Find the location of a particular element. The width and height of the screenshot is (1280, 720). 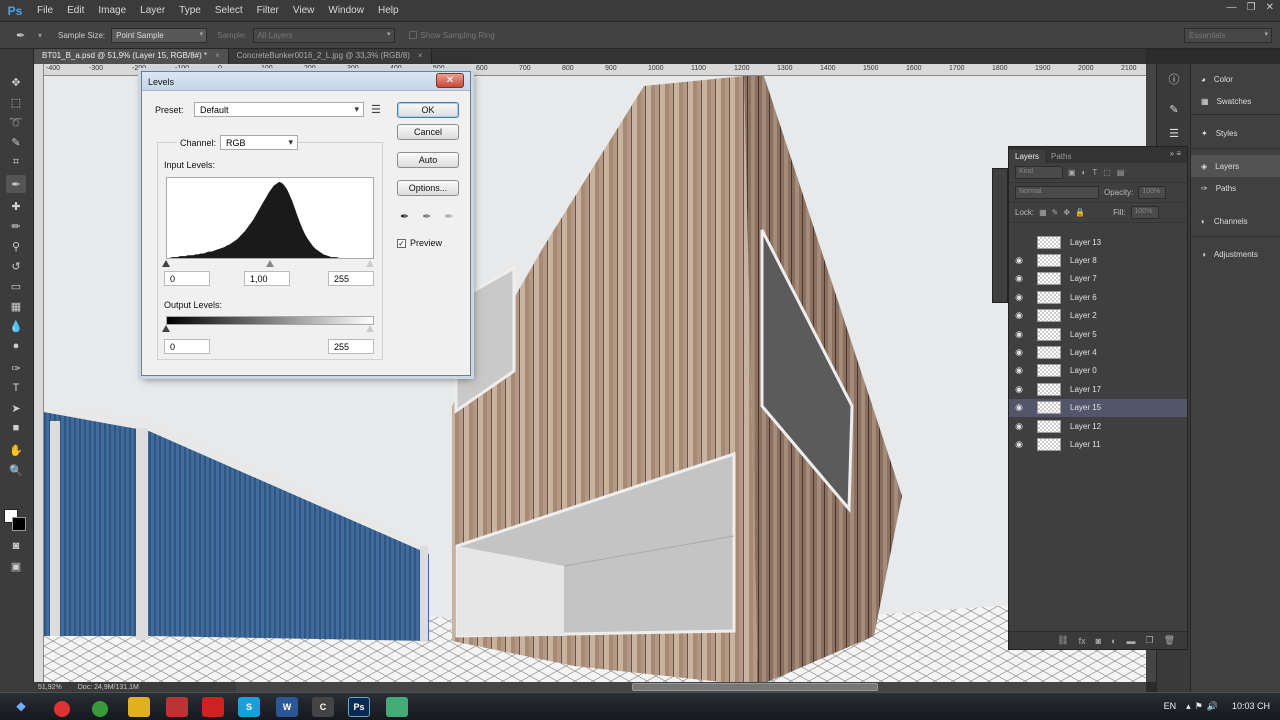

dialog-close-button: ✕ is located at coordinates (450, 80).